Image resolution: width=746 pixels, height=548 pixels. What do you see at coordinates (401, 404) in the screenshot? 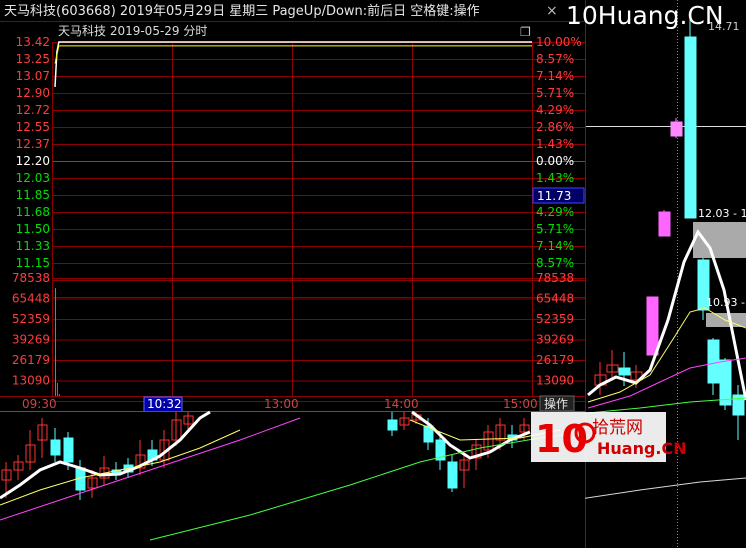
I see `time-tick-label: 14:00` at bounding box center [401, 404].